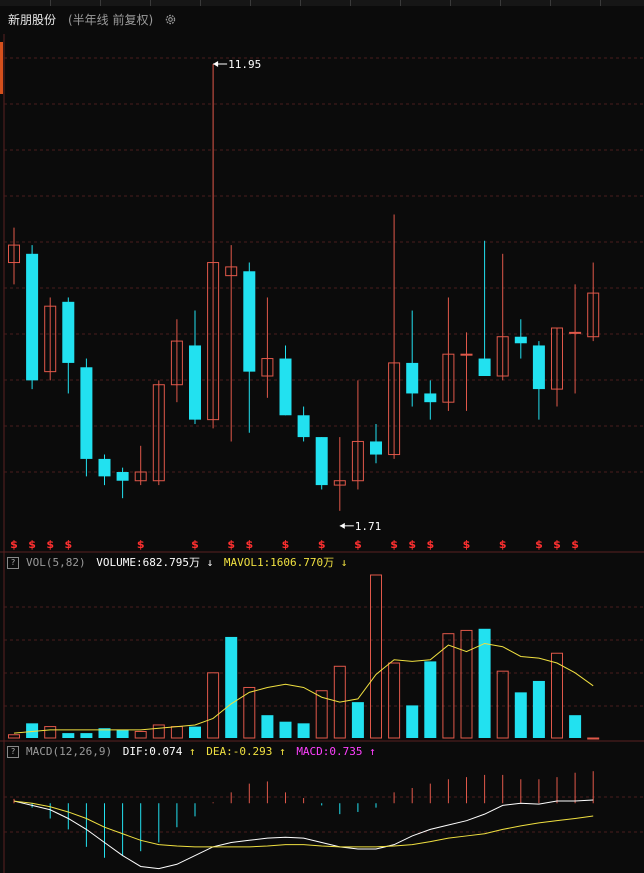  I want to click on dif-arrow: ↑, so click(192, 751).